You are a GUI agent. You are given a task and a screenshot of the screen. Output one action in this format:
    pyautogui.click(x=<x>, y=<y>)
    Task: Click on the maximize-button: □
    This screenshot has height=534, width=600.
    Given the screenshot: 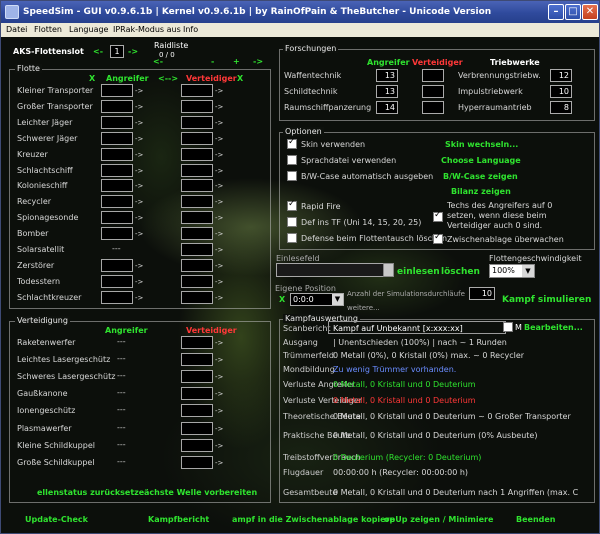 What is the action you would take?
    pyautogui.click(x=573, y=12)
    